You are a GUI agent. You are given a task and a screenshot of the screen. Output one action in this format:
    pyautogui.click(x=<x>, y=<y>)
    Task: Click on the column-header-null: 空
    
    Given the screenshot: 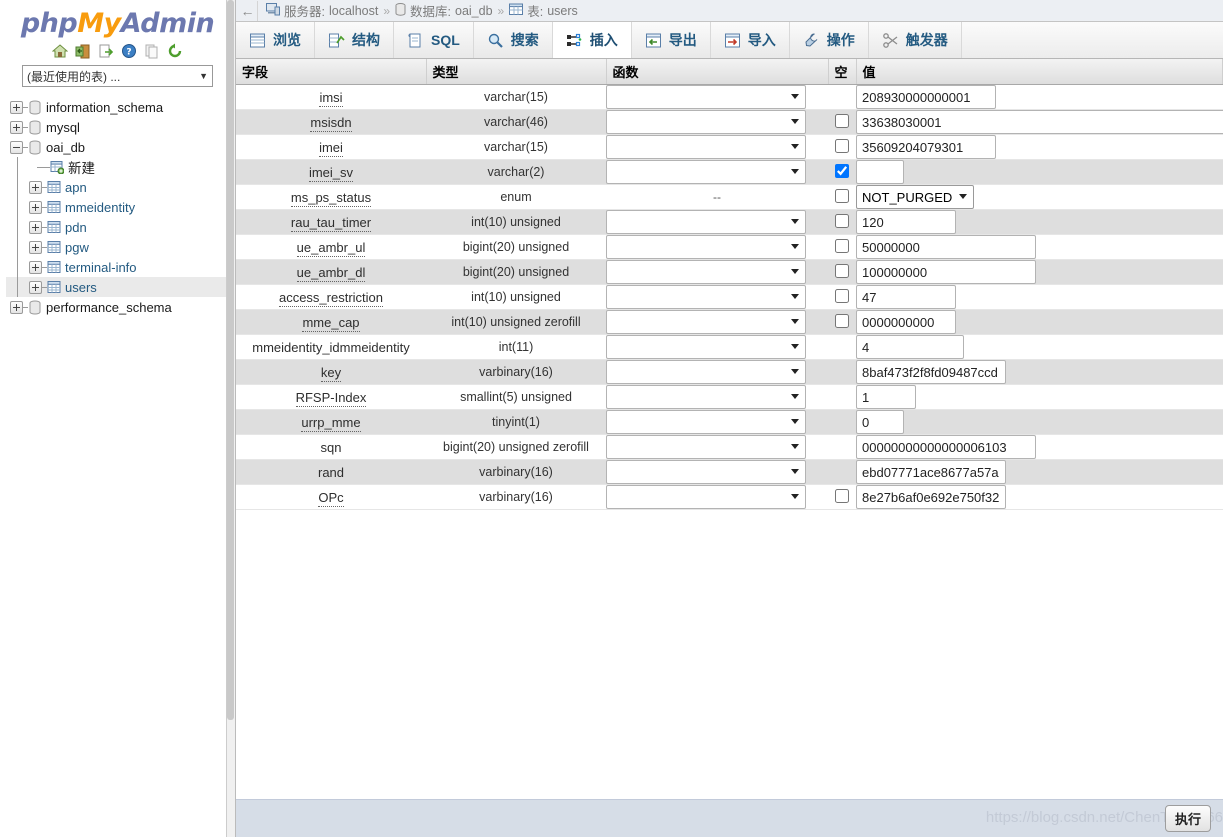 What is the action you would take?
    pyautogui.click(x=842, y=72)
    